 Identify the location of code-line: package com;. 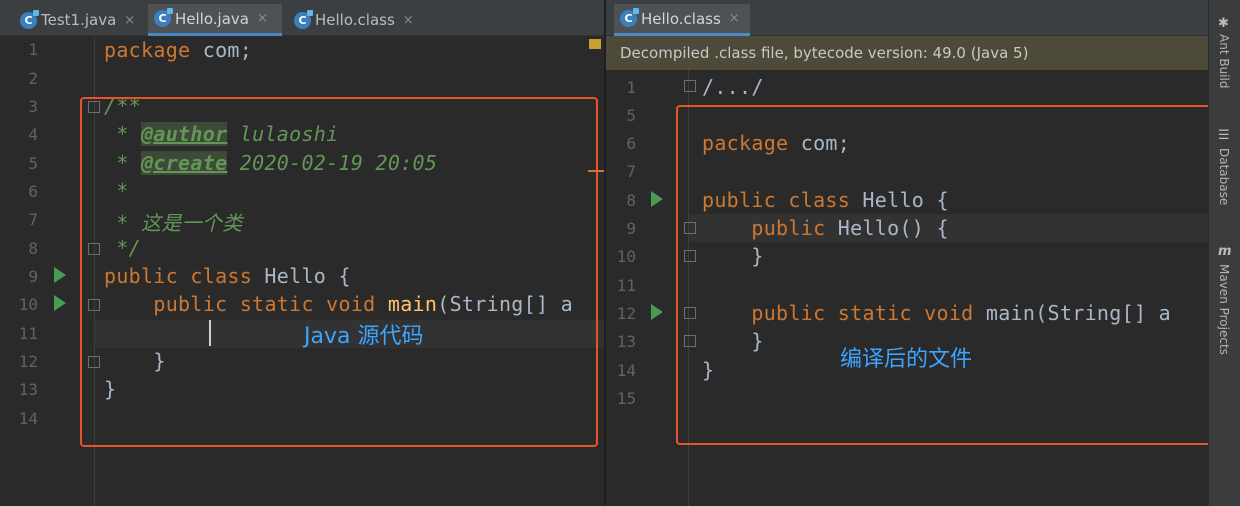
(178, 50).